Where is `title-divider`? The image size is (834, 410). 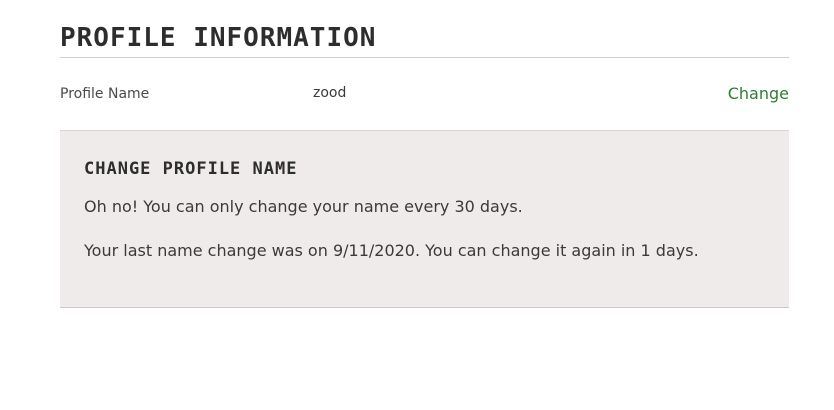 title-divider is located at coordinates (424, 57).